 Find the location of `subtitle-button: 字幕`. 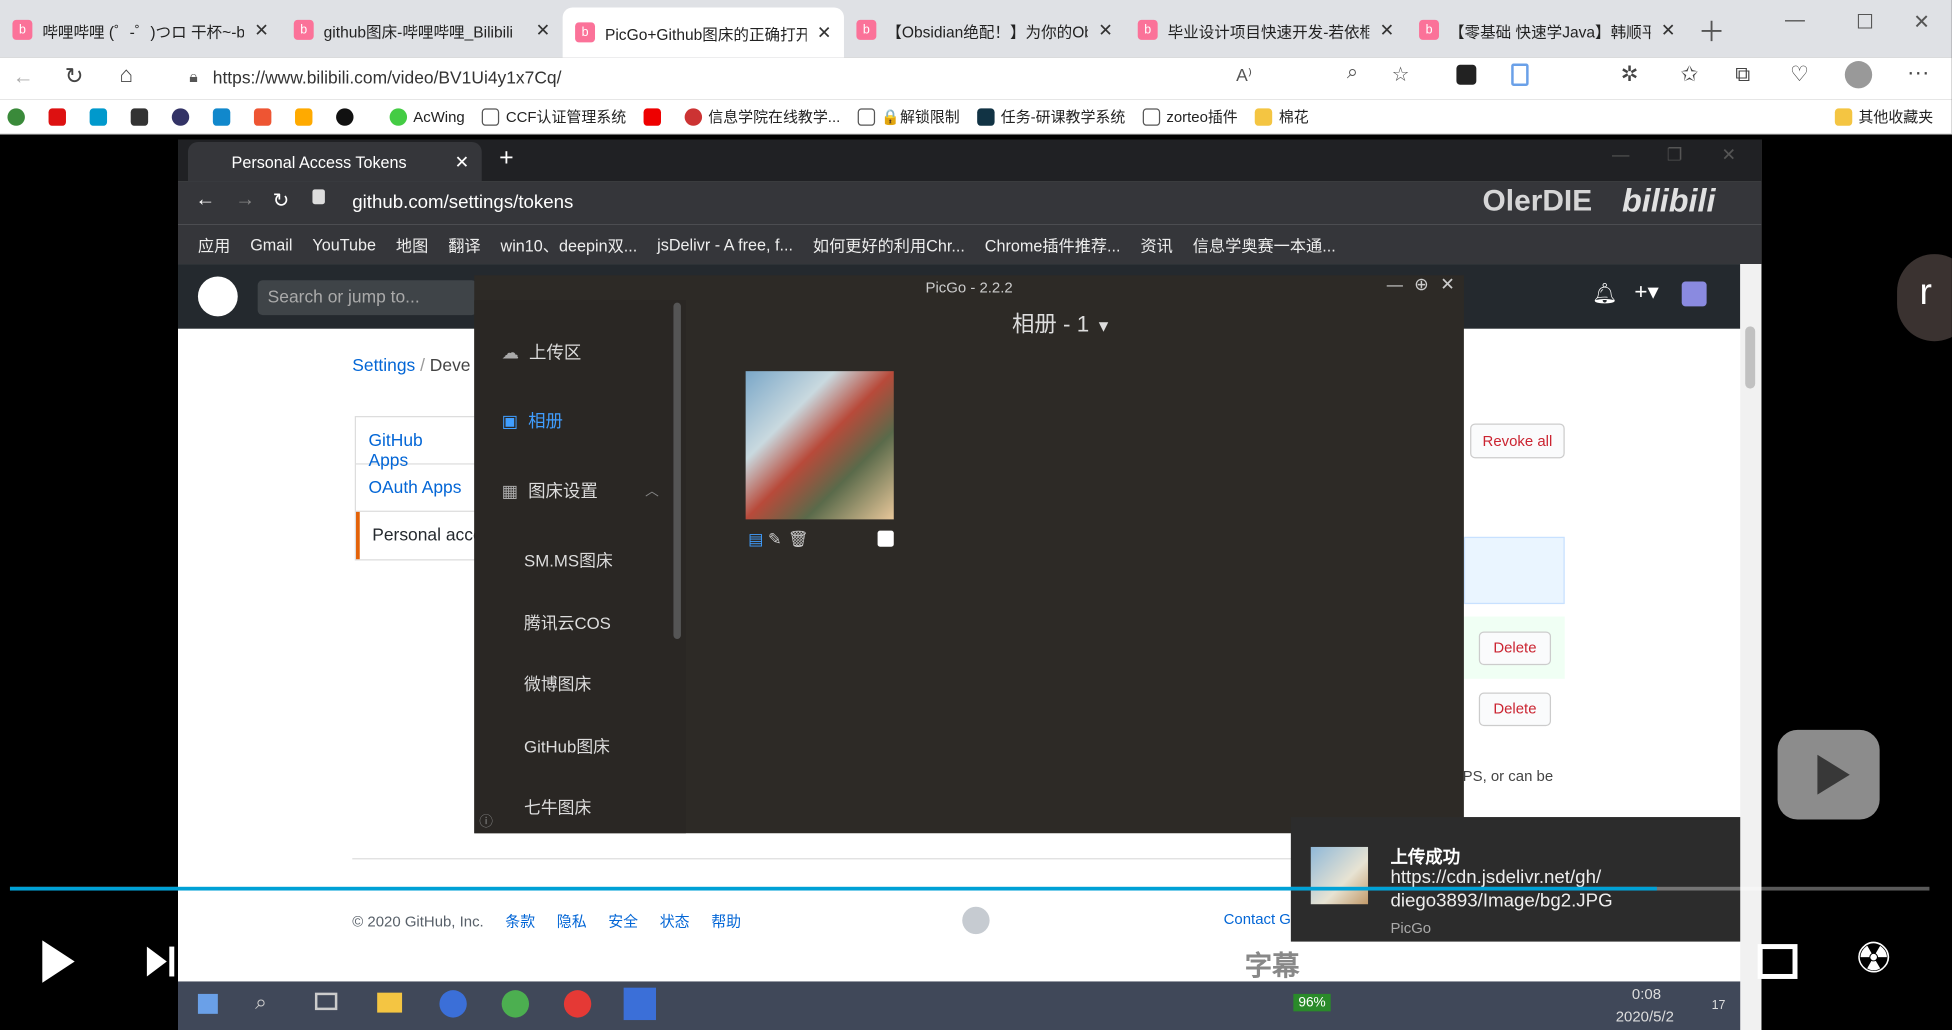

subtitle-button: 字幕 is located at coordinates (1272, 964).